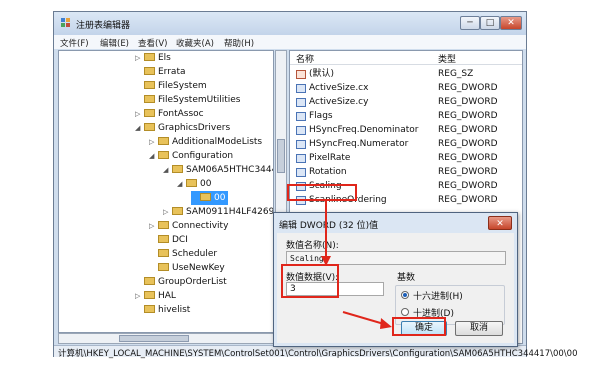  I want to click on decimal-radio-label: 十进制(D), so click(433, 312).